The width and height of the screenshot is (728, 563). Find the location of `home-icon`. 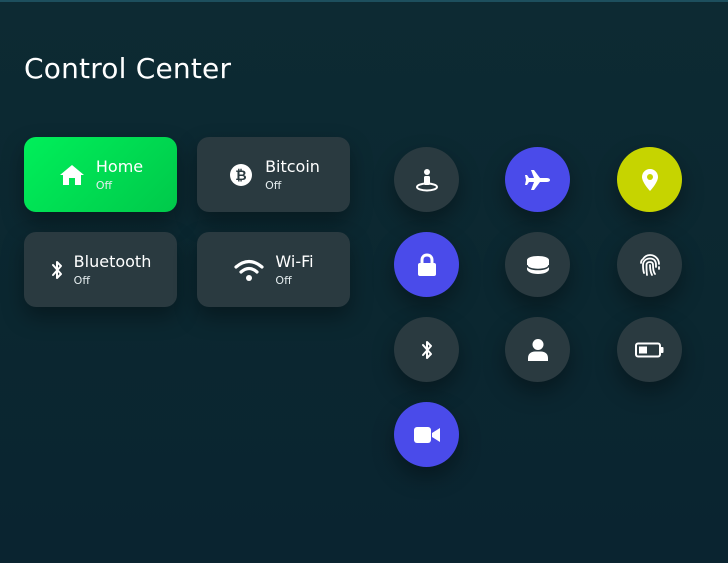

home-icon is located at coordinates (72, 175).